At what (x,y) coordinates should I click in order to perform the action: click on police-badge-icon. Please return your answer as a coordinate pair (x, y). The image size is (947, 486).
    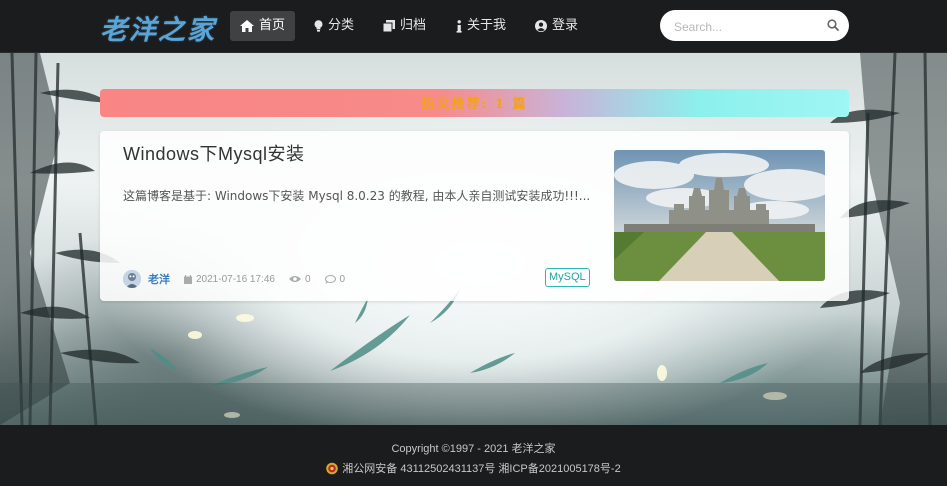
    Looking at the image, I should click on (332, 468).